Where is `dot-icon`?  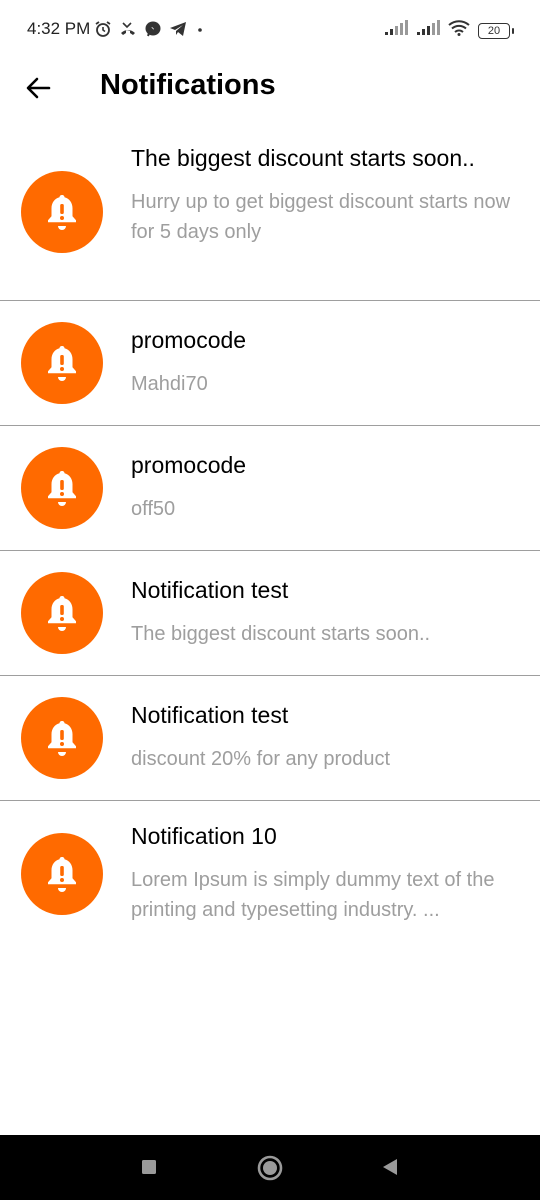
dot-icon is located at coordinates (200, 31).